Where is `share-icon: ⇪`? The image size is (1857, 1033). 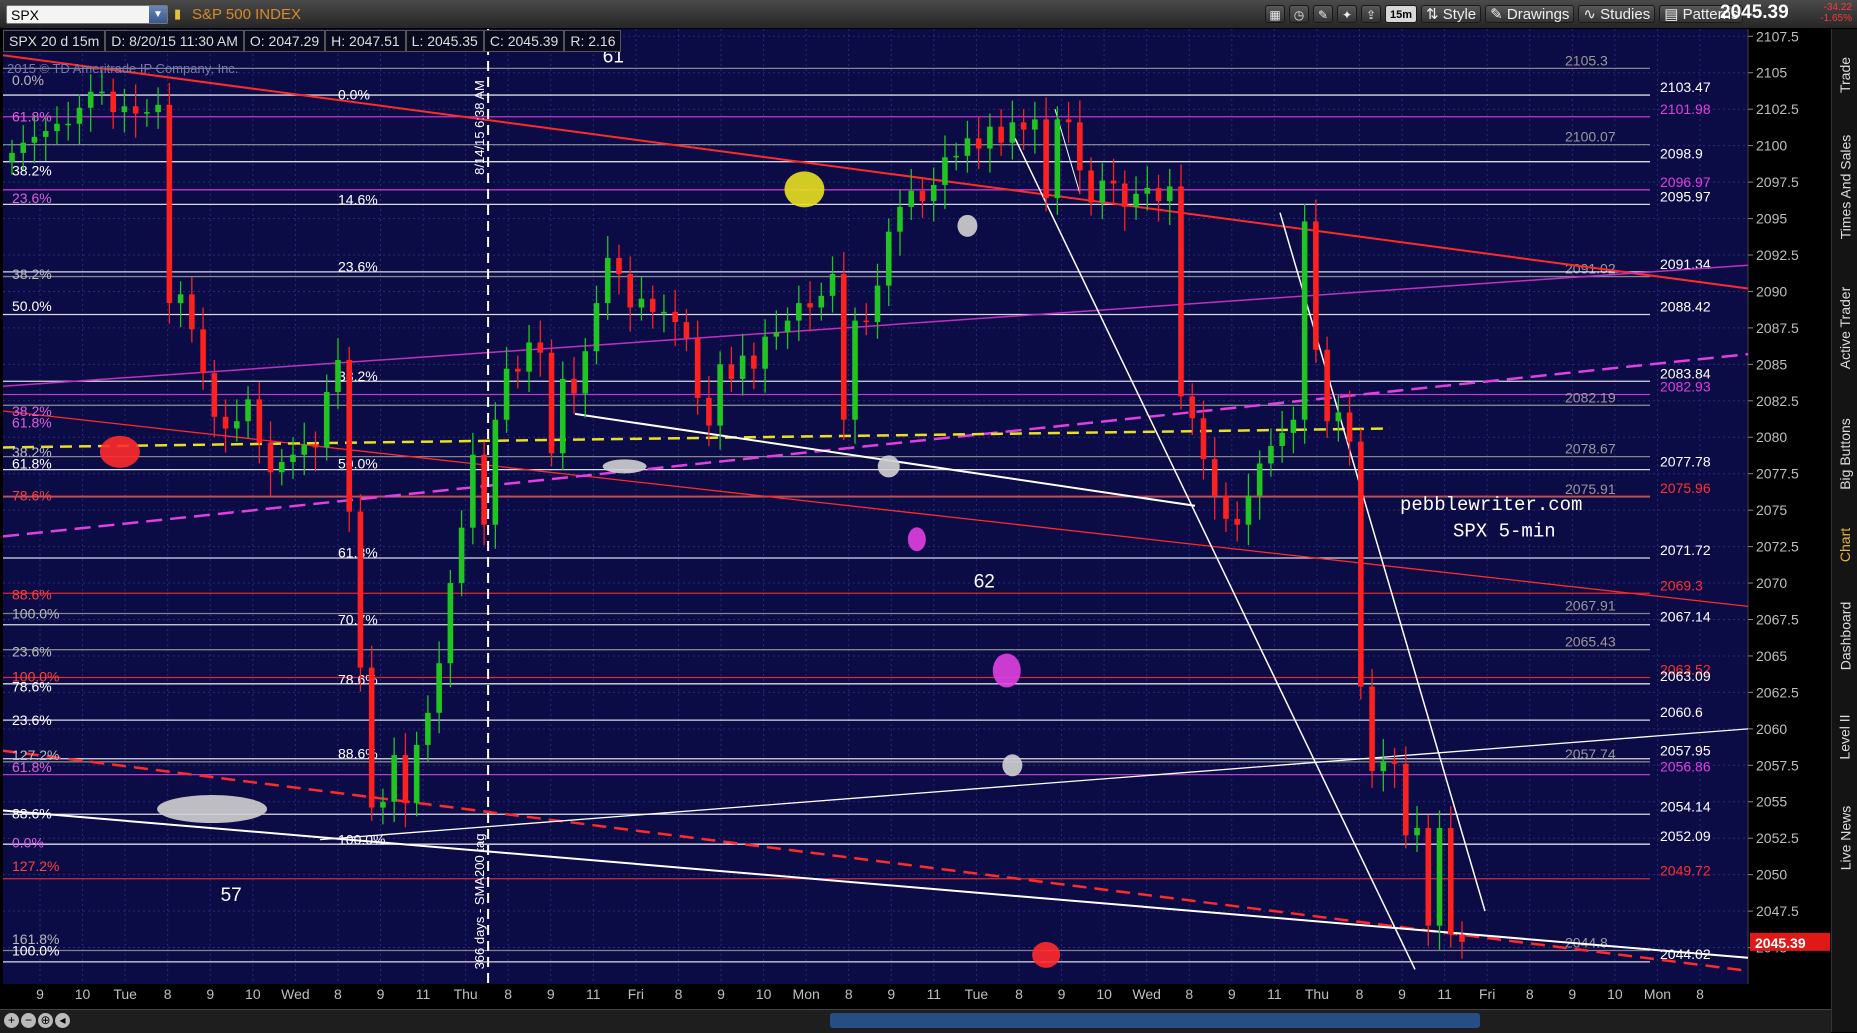
share-icon: ⇪ is located at coordinates (1371, 14).